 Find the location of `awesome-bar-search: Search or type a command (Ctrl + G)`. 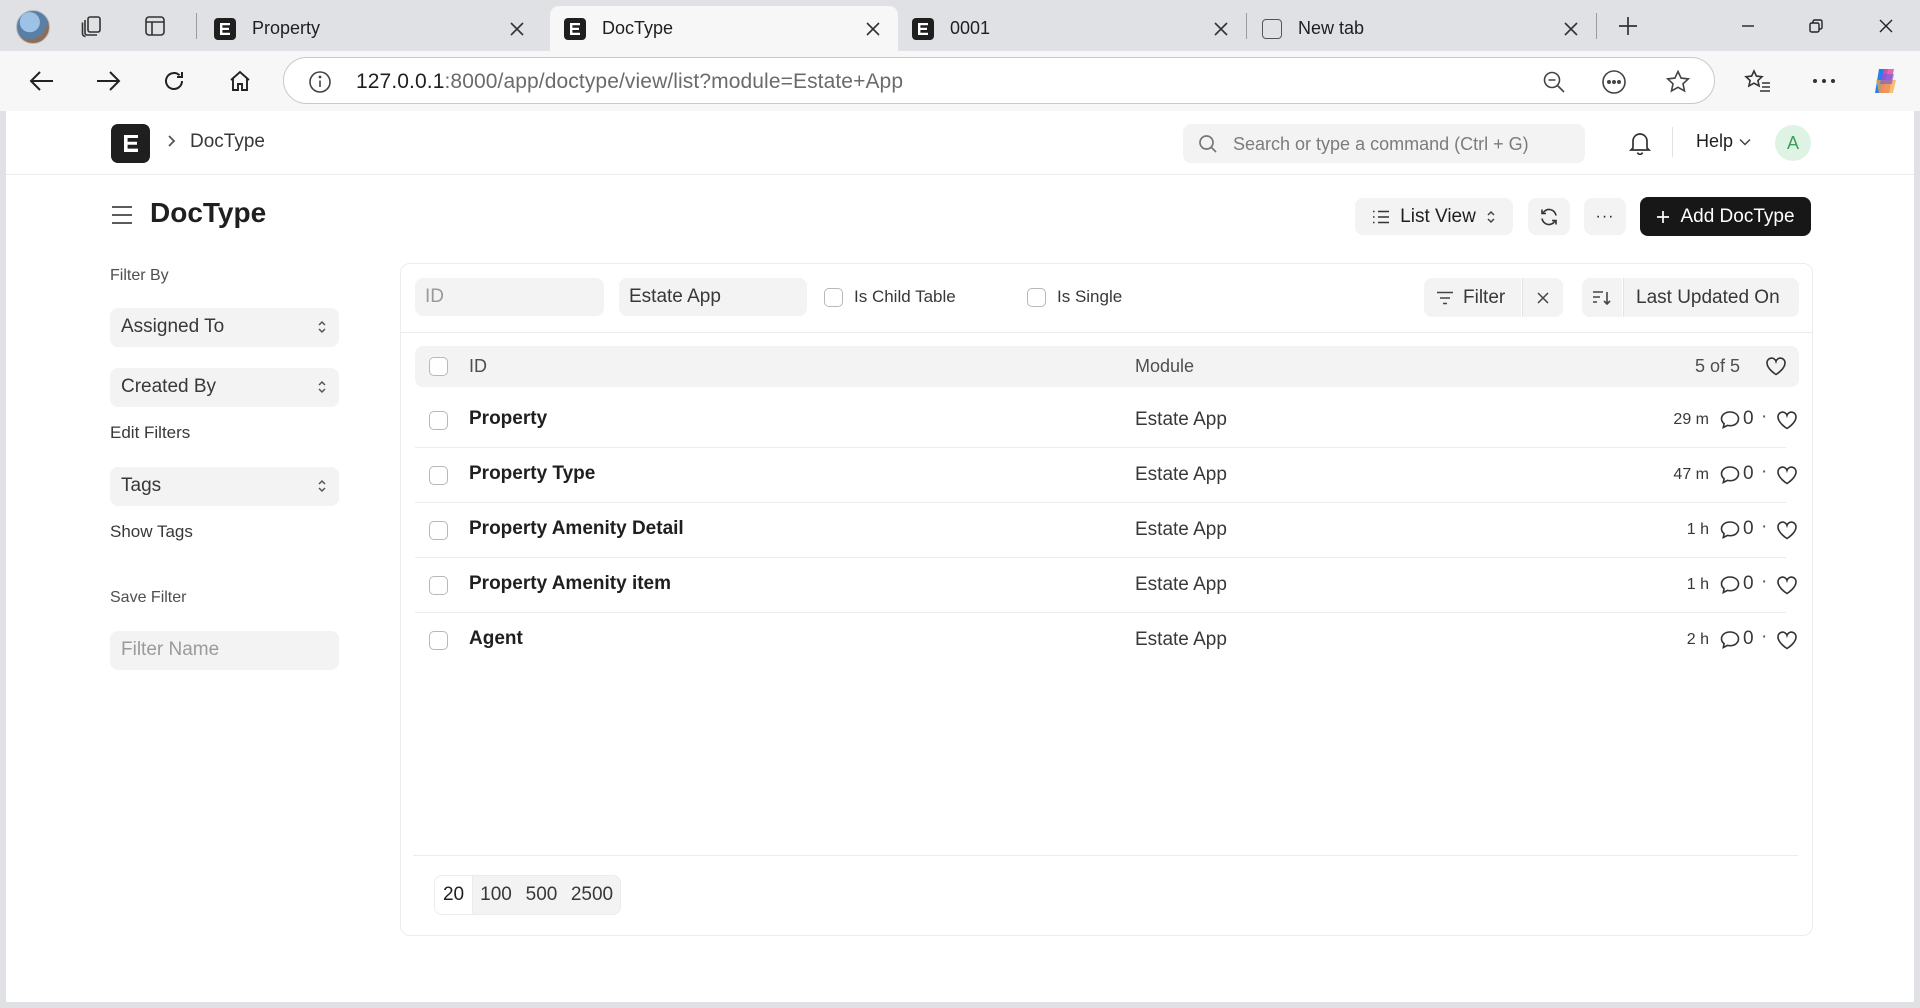

awesome-bar-search: Search or type a command (Ctrl + G) is located at coordinates (1384, 143).